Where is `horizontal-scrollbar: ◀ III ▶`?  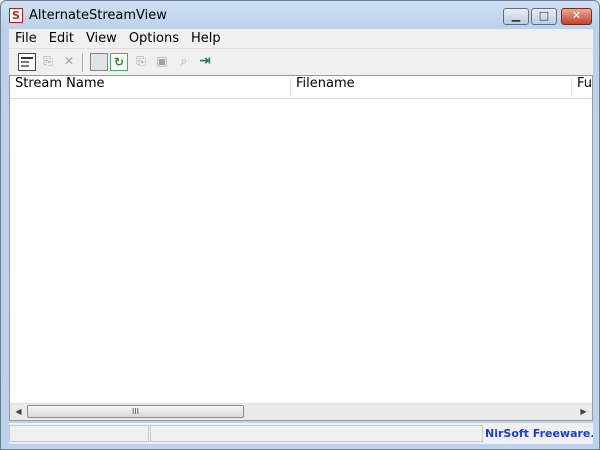 horizontal-scrollbar: ◀ III ▶ is located at coordinates (301, 411).